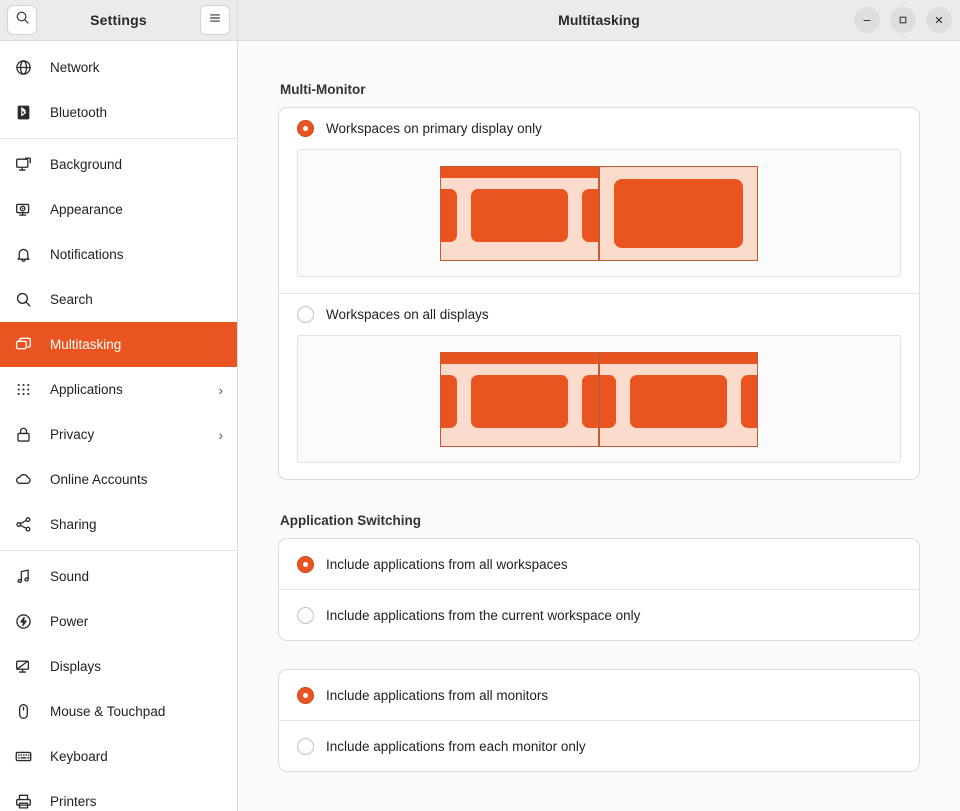  Describe the element at coordinates (305, 314) in the screenshot. I see `radio-workspaces-all-displays` at that location.